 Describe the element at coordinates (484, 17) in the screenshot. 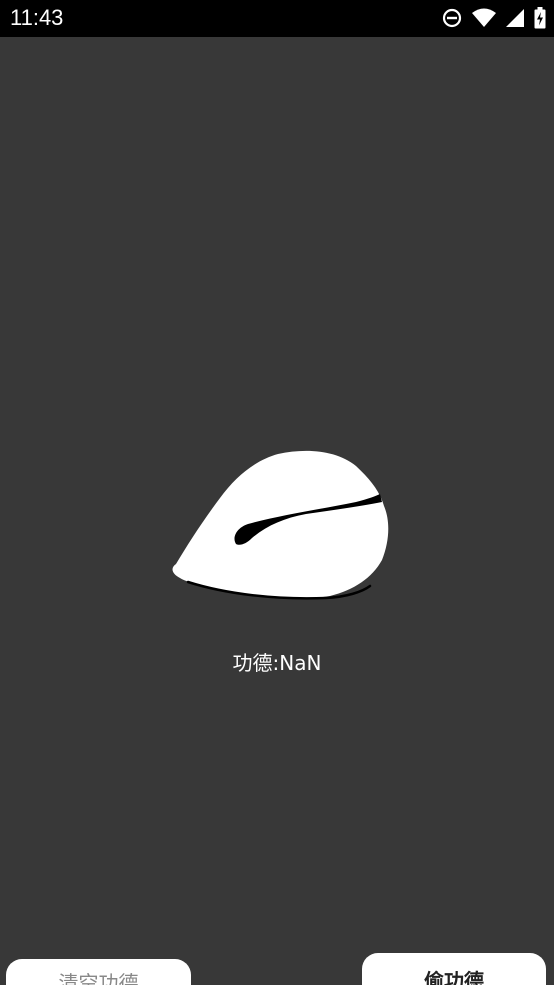

I see `wifi-icon` at that location.